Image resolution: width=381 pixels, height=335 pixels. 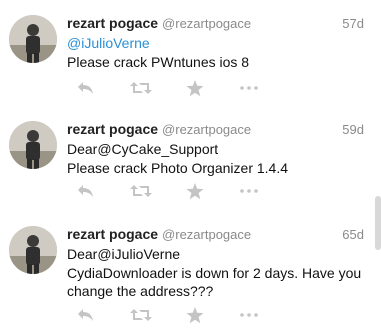 I want to click on tweet-line: Dear@iJulioVerne, so click(x=124, y=254).